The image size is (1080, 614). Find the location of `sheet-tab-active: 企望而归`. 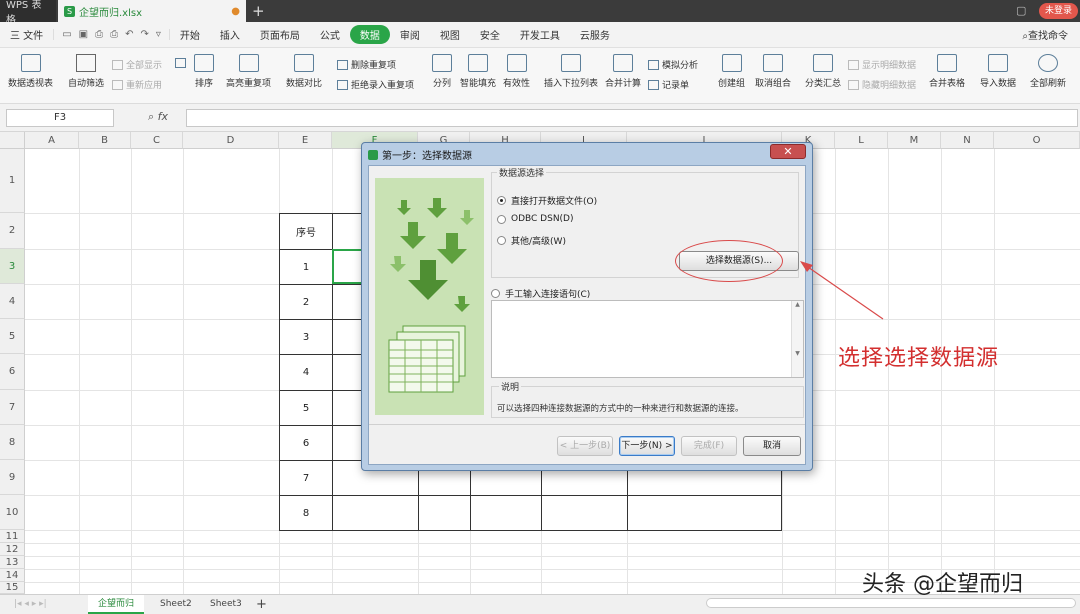

sheet-tab-active: 企望而归 is located at coordinates (116, 604).